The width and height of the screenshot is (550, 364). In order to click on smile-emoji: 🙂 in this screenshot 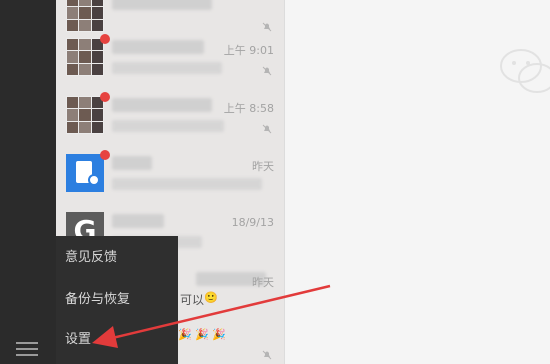, I will do `click(211, 297)`.